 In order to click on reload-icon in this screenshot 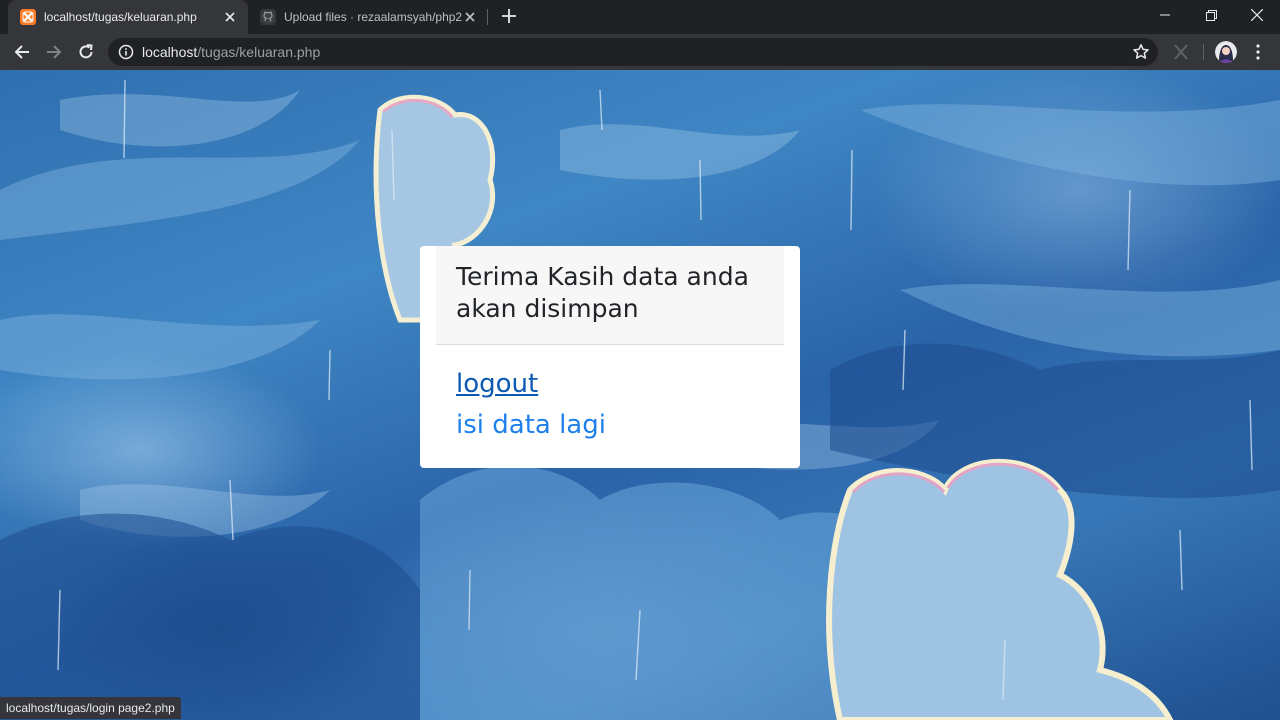, I will do `click(86, 51)`.